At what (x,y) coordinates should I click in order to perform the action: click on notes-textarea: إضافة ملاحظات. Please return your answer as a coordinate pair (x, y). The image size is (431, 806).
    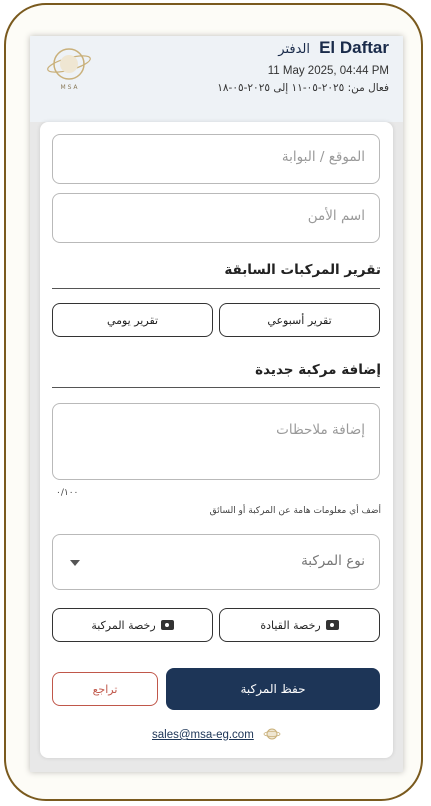
    Looking at the image, I should click on (216, 441).